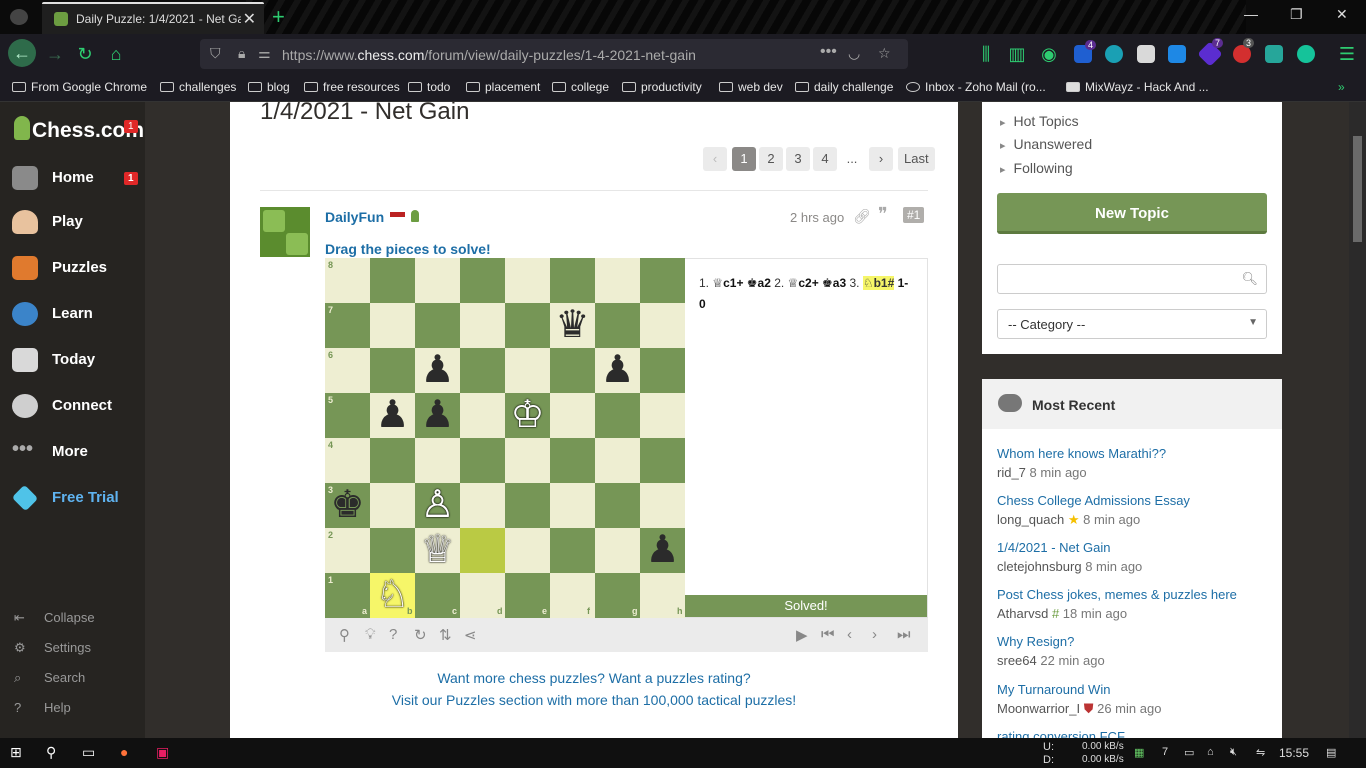  What do you see at coordinates (825, 159) in the screenshot?
I see `pager-page-4: 4` at bounding box center [825, 159].